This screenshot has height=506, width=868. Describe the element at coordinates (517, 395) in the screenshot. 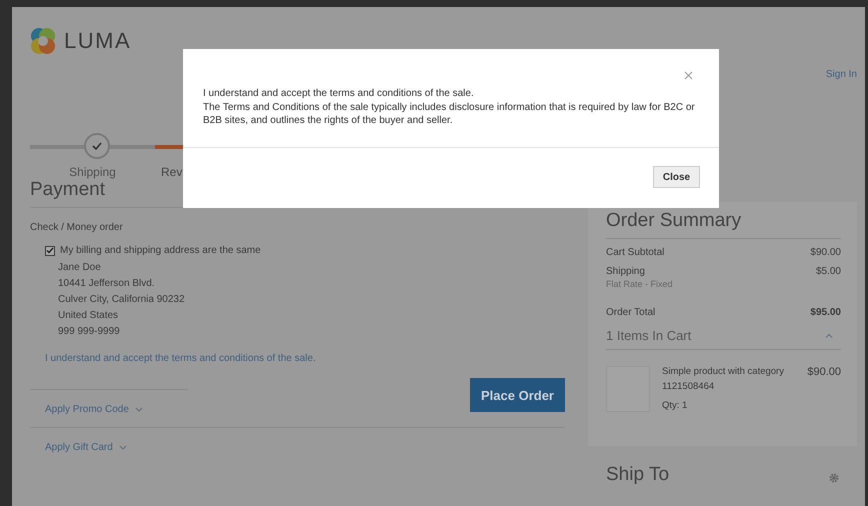

I see `place-order-button: Place Order` at that location.